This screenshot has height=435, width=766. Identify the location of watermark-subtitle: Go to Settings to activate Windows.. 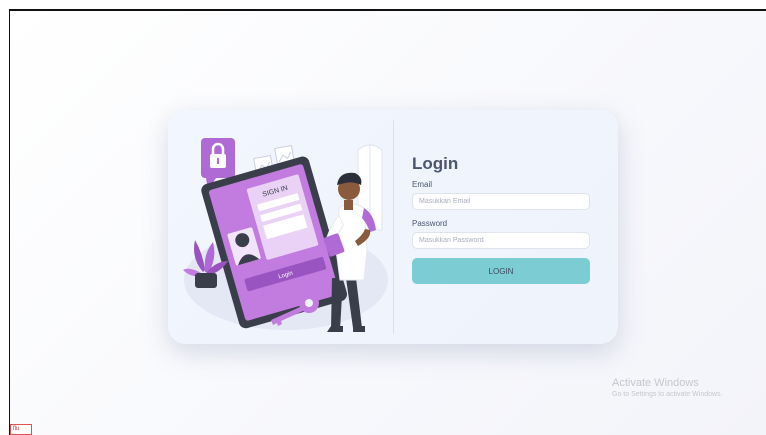
(667, 394).